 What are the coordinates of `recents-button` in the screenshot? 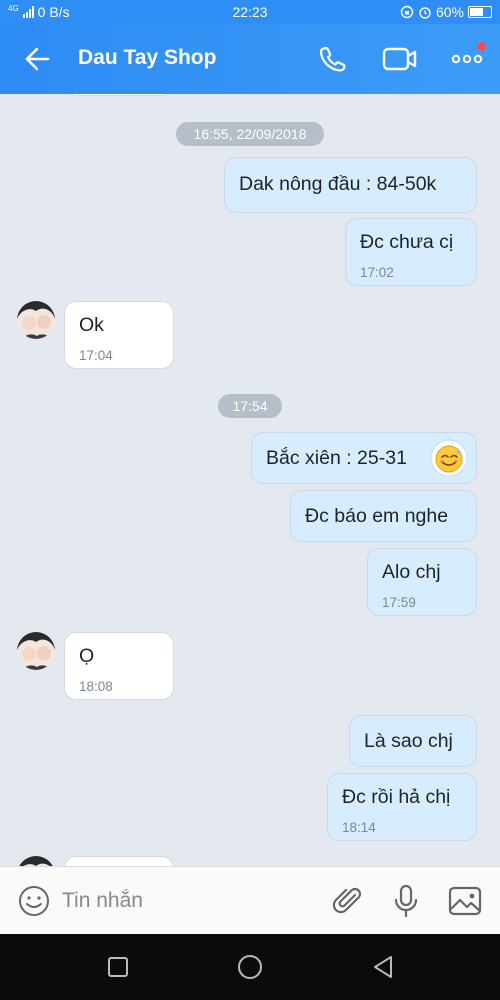 It's located at (118, 967).